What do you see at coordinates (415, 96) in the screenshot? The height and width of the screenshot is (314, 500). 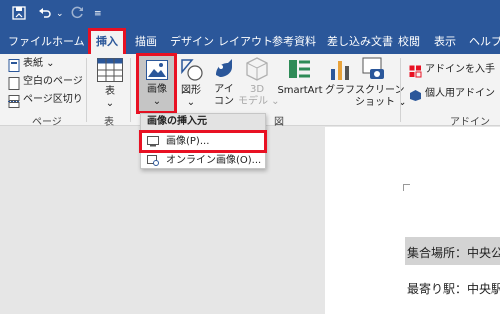 I see `my-addins-icon` at bounding box center [415, 96].